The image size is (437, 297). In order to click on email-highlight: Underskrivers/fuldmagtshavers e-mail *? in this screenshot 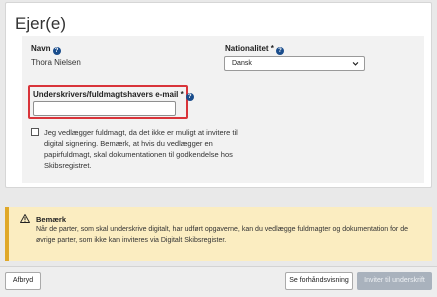, I will do `click(111, 102)`.